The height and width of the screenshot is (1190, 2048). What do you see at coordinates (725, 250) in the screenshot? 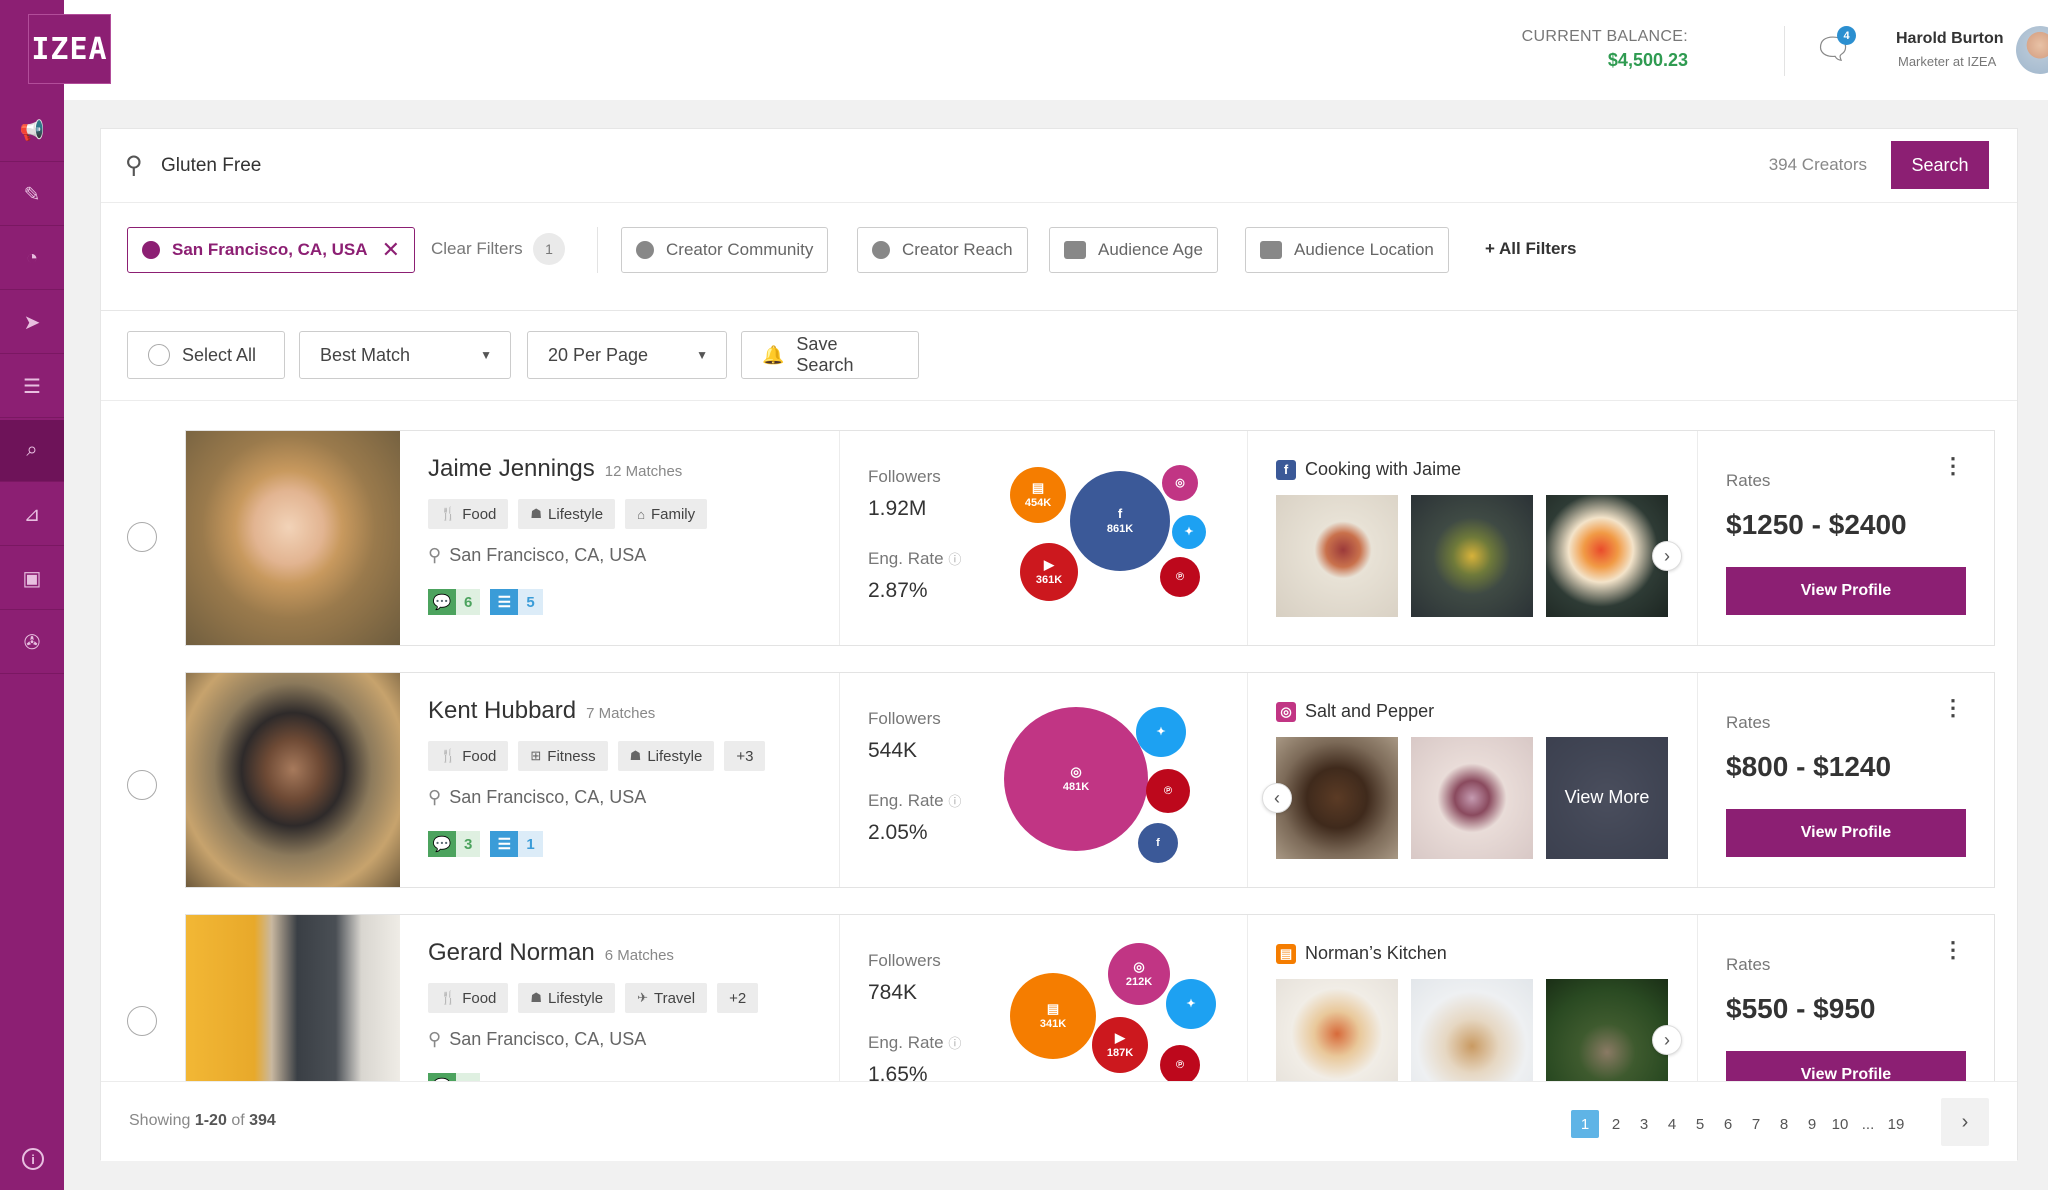
I see `creator-community-filter: Creator Community` at bounding box center [725, 250].